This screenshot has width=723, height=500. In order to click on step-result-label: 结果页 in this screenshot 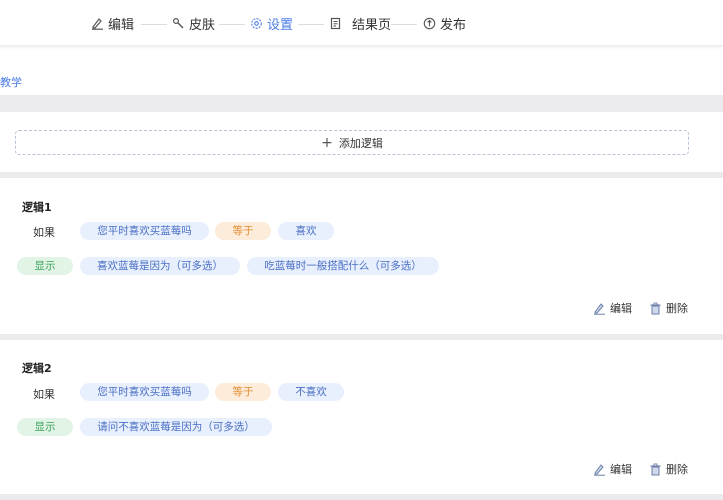, I will do `click(372, 25)`.